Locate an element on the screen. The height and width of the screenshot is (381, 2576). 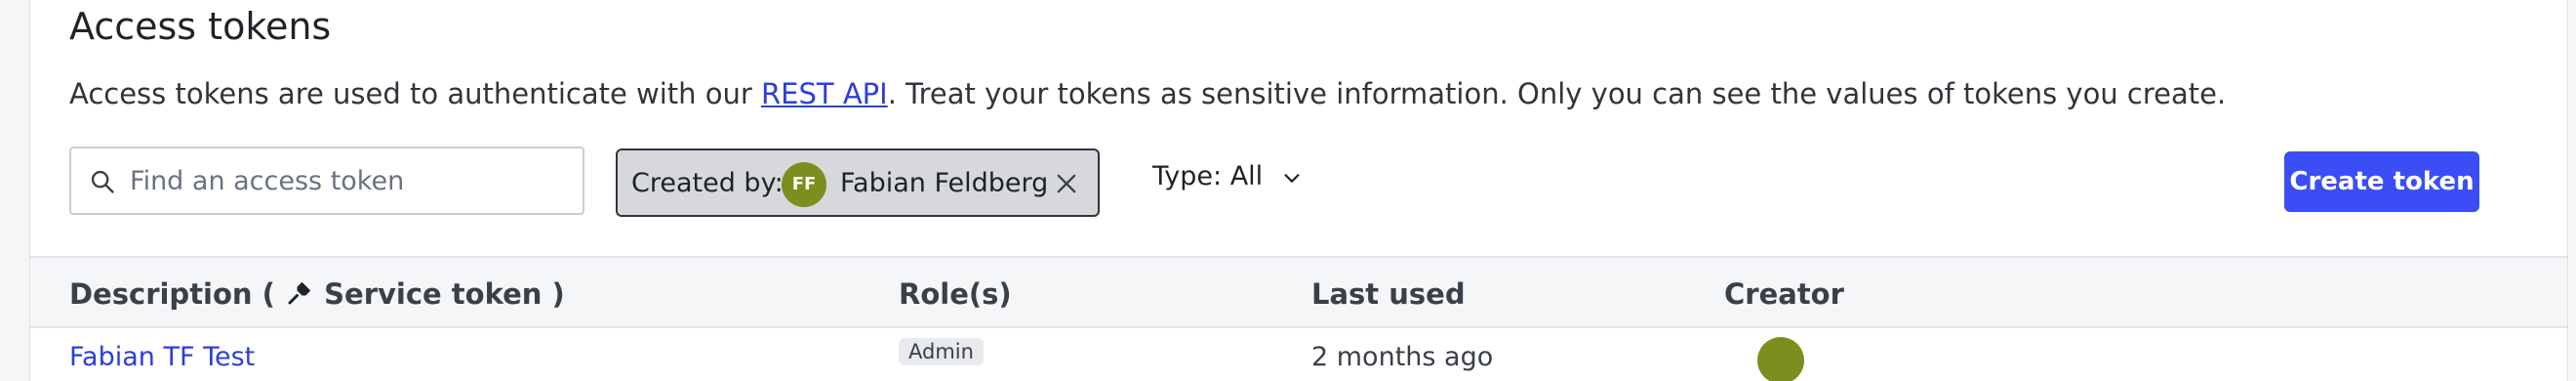
plug-icon is located at coordinates (299, 293).